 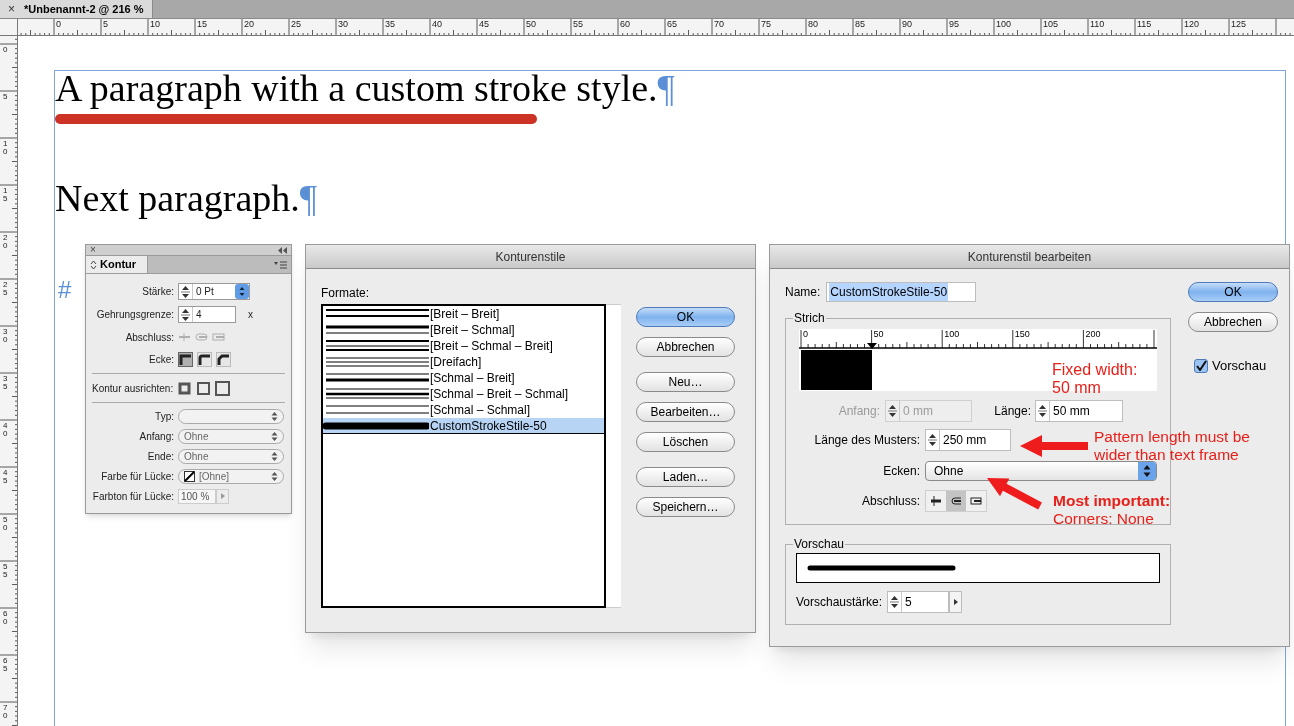 I want to click on select-dropdown: [Ohne], so click(x=231, y=476).